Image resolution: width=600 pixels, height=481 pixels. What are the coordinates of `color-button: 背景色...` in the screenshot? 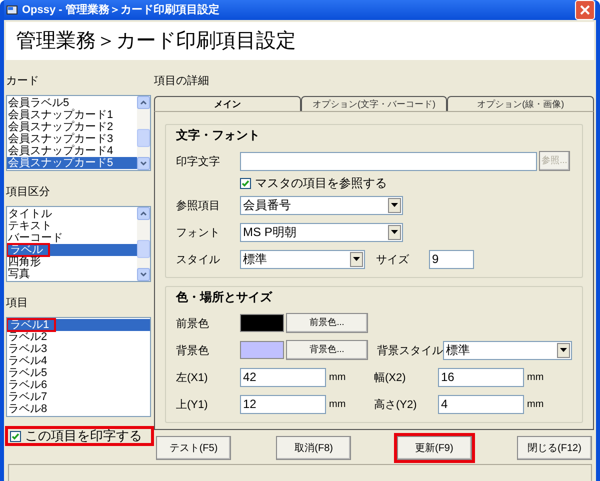 It's located at (327, 350).